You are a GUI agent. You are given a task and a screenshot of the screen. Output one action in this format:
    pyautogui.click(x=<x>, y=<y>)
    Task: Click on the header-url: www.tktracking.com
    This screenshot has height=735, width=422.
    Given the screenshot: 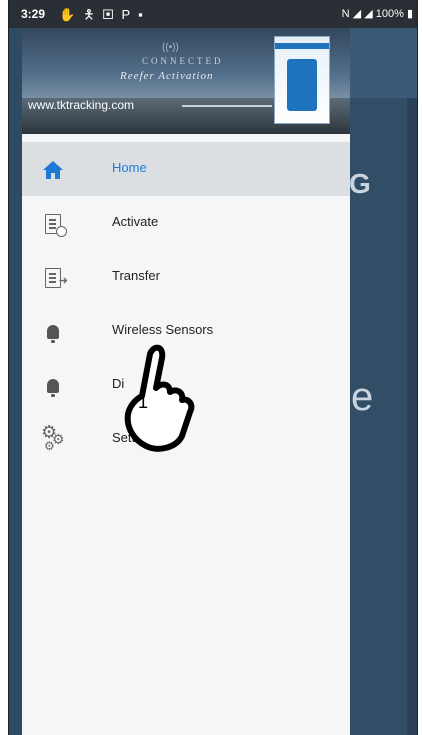 What is the action you would take?
    pyautogui.click(x=81, y=105)
    